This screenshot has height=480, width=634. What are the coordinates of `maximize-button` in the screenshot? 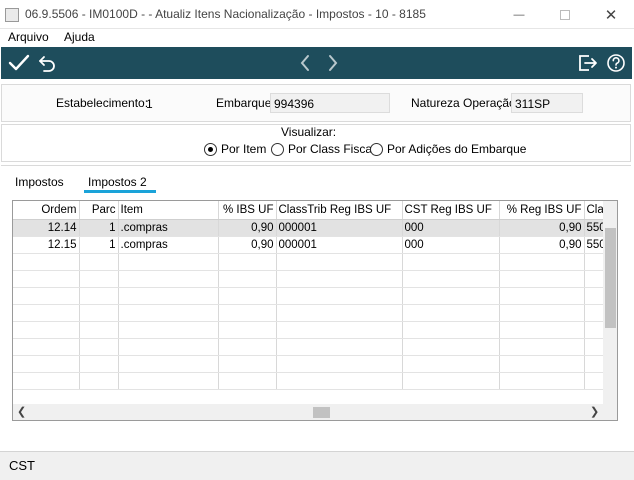 It's located at (565, 14).